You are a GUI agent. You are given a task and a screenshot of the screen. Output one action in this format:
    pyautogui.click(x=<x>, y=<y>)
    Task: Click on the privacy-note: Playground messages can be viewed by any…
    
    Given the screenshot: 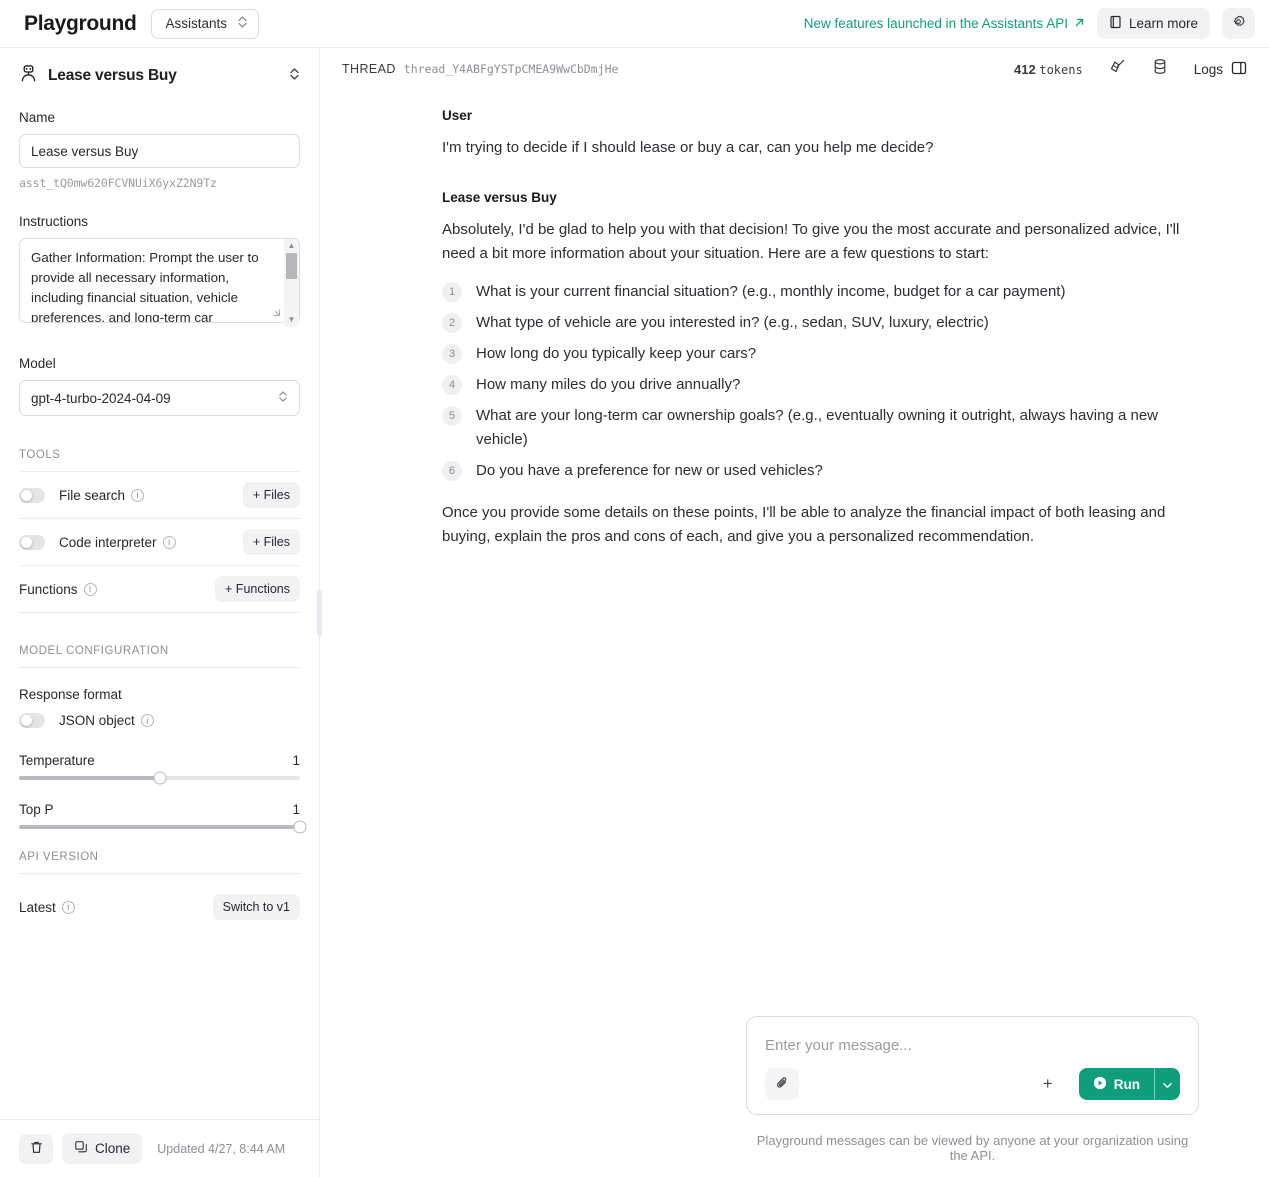 What is the action you would take?
    pyautogui.click(x=972, y=1148)
    